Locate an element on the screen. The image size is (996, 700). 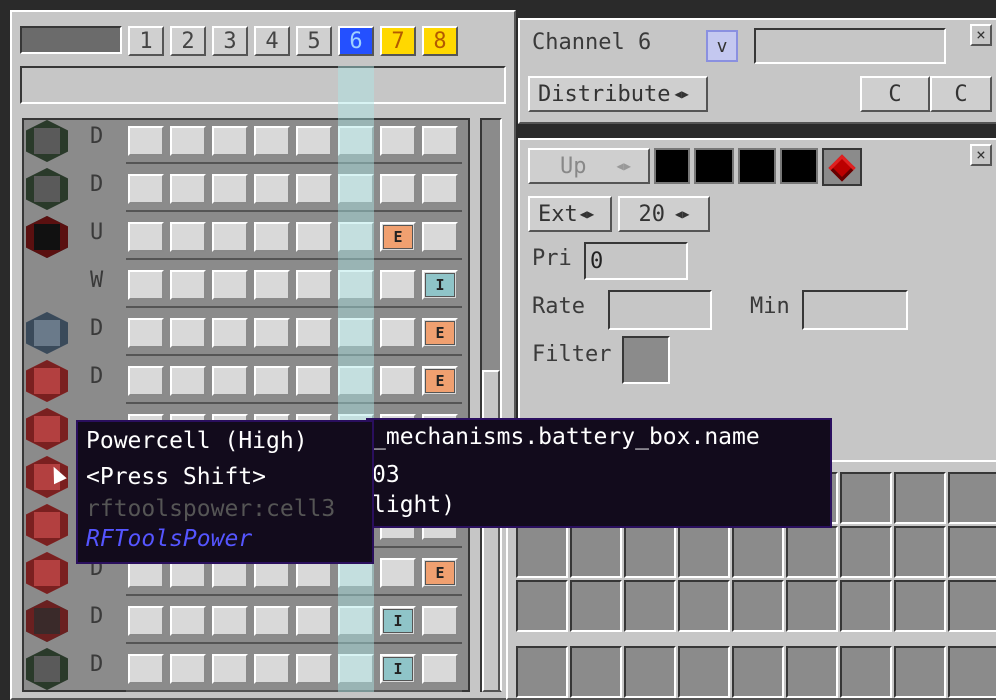
dark-name-field is located at coordinates (71, 40).